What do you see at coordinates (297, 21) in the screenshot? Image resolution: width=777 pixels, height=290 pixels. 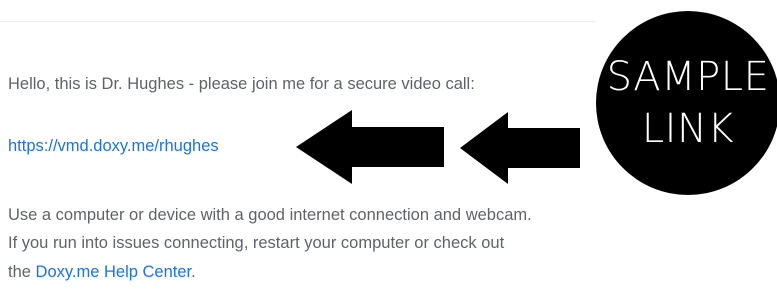 I see `top-divider` at bounding box center [297, 21].